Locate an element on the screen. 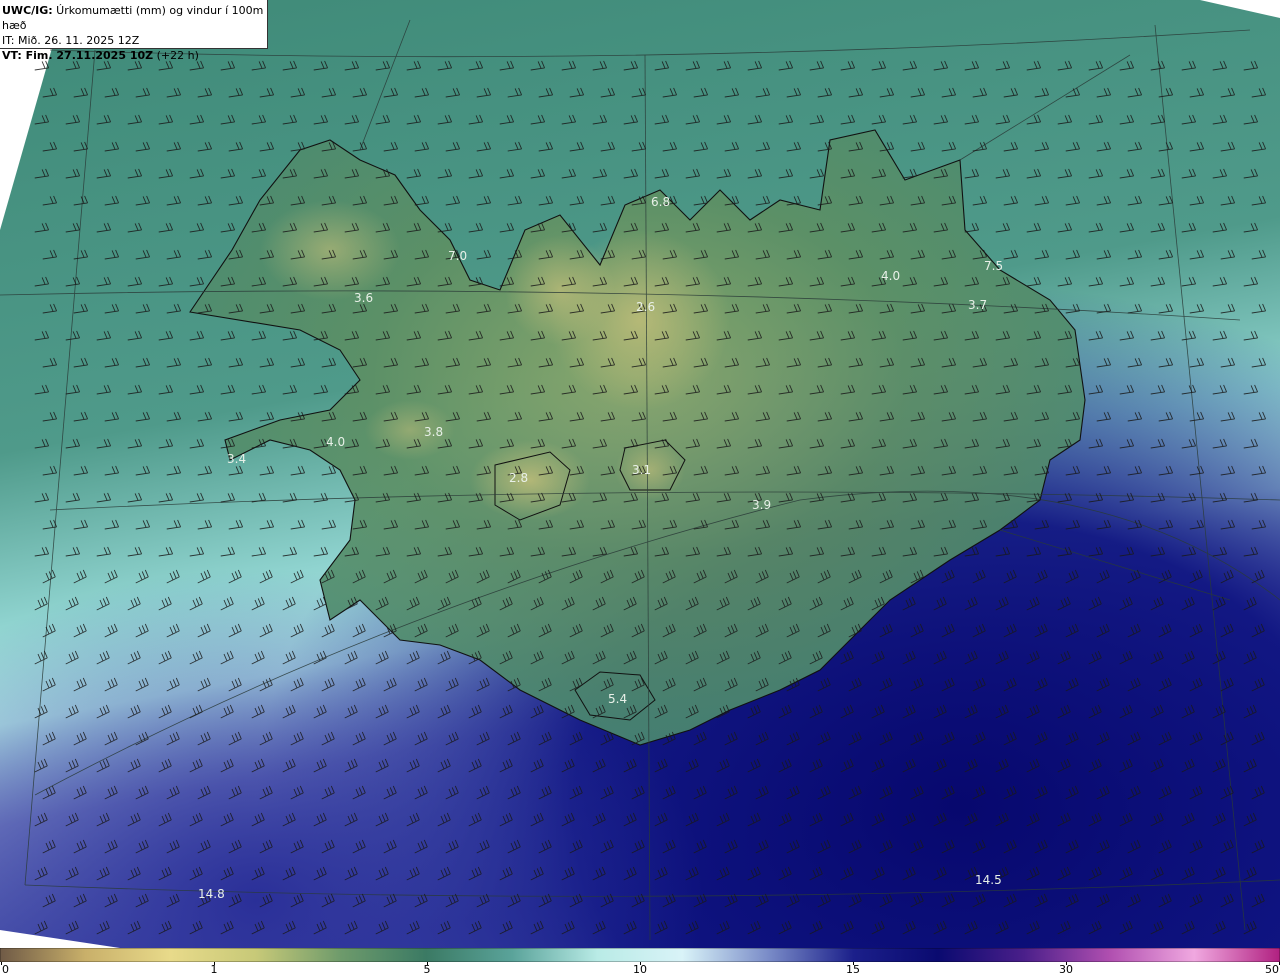  precip-label: 2.8 is located at coordinates (518, 478).